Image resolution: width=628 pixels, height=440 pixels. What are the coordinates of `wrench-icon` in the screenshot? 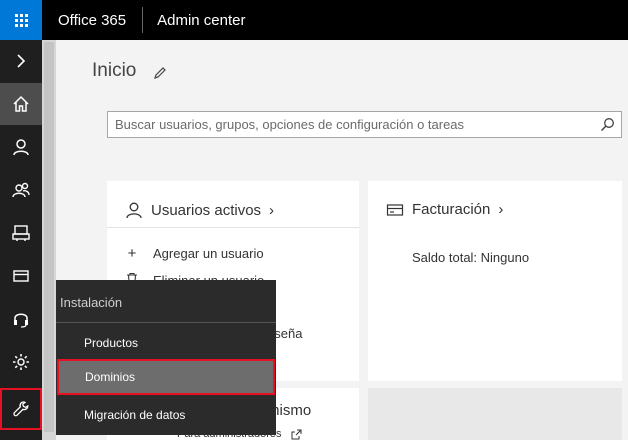 It's located at (21, 409).